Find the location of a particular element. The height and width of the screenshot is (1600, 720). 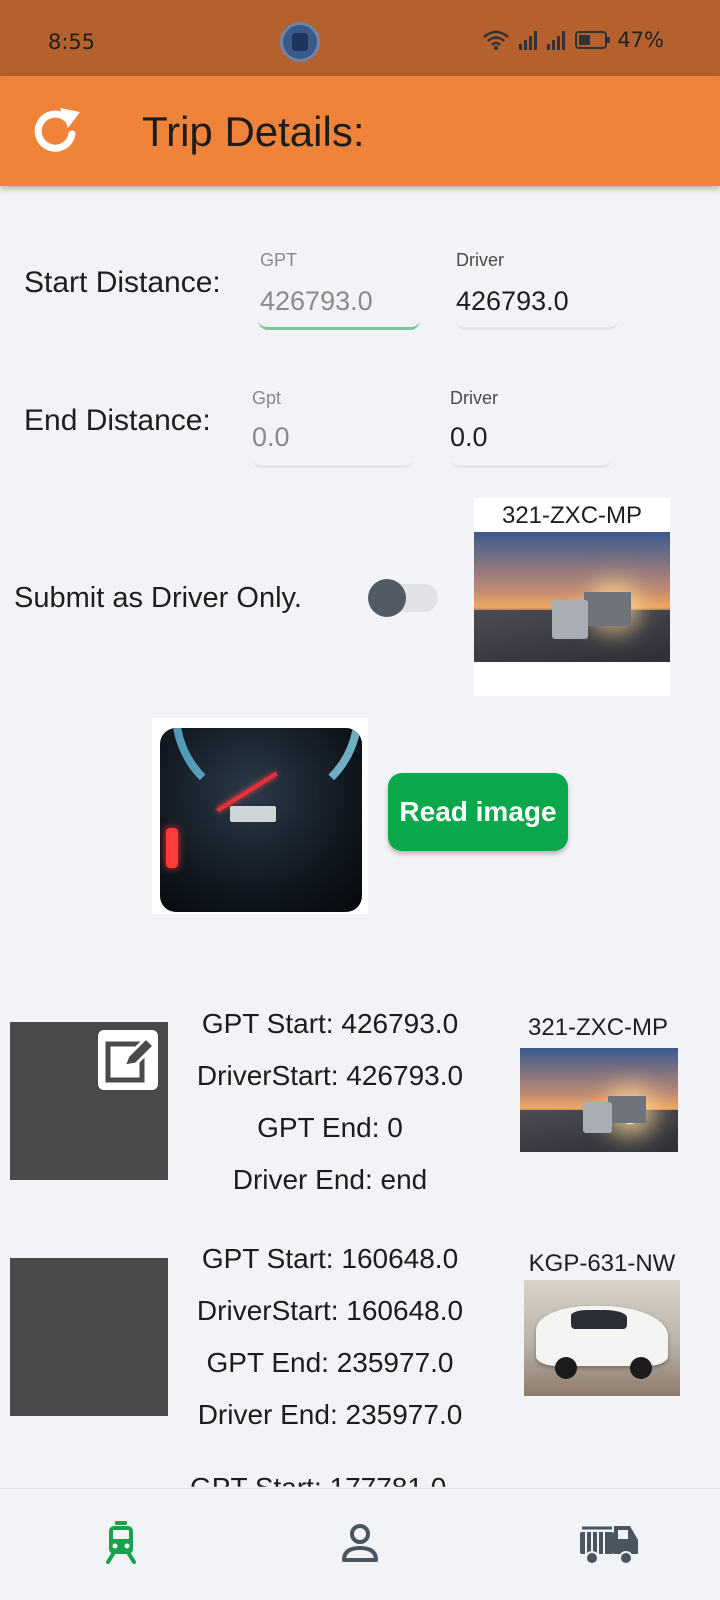

start-driver-value: 426793.0 is located at coordinates (512, 301).